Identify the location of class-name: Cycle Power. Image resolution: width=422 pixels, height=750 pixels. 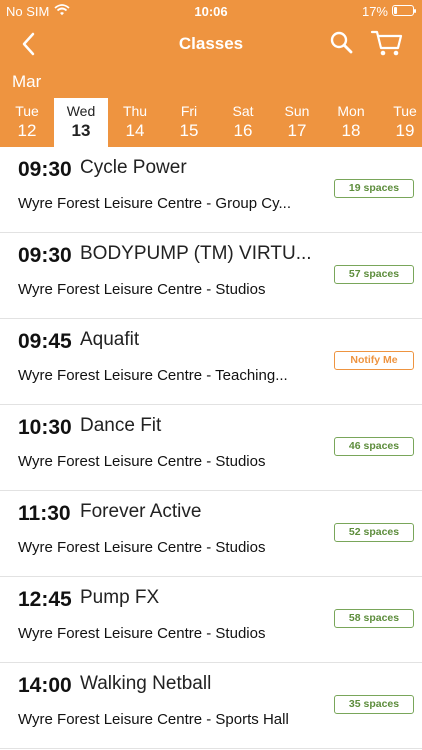
(133, 167).